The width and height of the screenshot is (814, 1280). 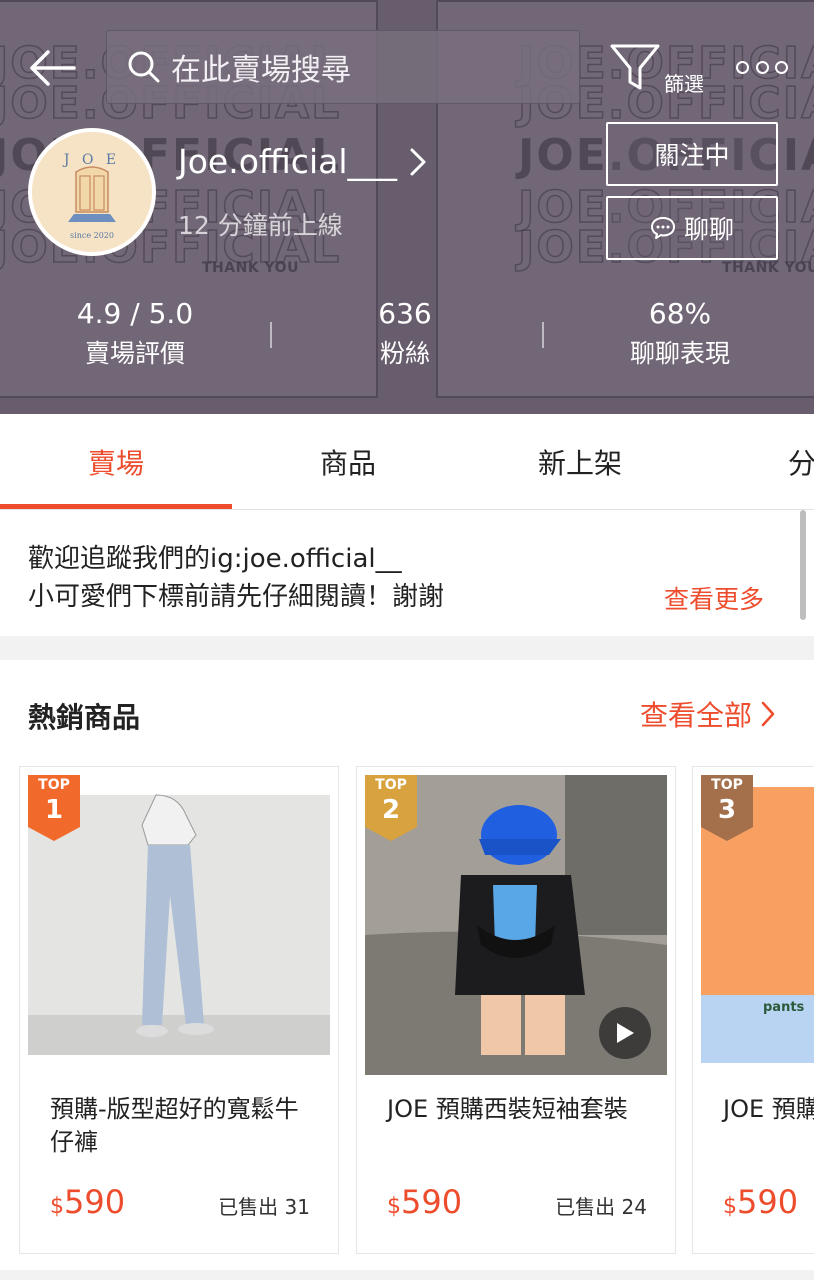 I want to click on product-card: TOP 1 預購-版型超好的寬鬆牛仔褲 $590 已售出 31, so click(x=179, y=1010).